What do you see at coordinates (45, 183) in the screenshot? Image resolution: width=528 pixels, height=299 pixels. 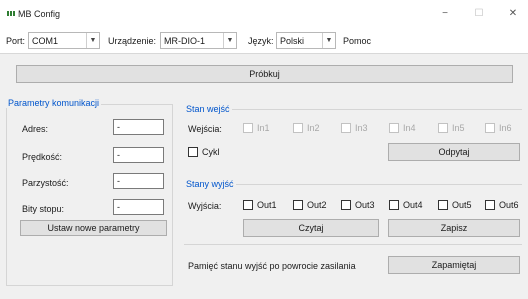 I see `parity-label: Parzystość:` at bounding box center [45, 183].